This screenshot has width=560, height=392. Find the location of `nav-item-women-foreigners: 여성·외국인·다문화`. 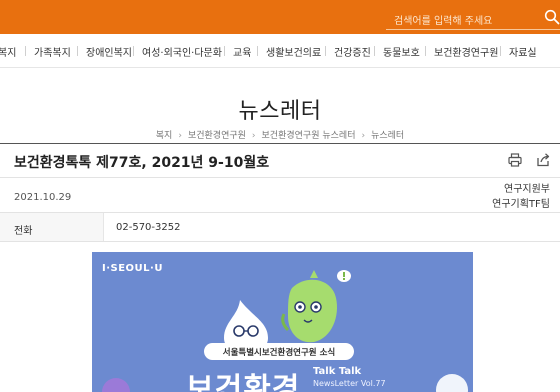

nav-item-women-foreigners: 여성·외국인·다문화 is located at coordinates (182, 51).